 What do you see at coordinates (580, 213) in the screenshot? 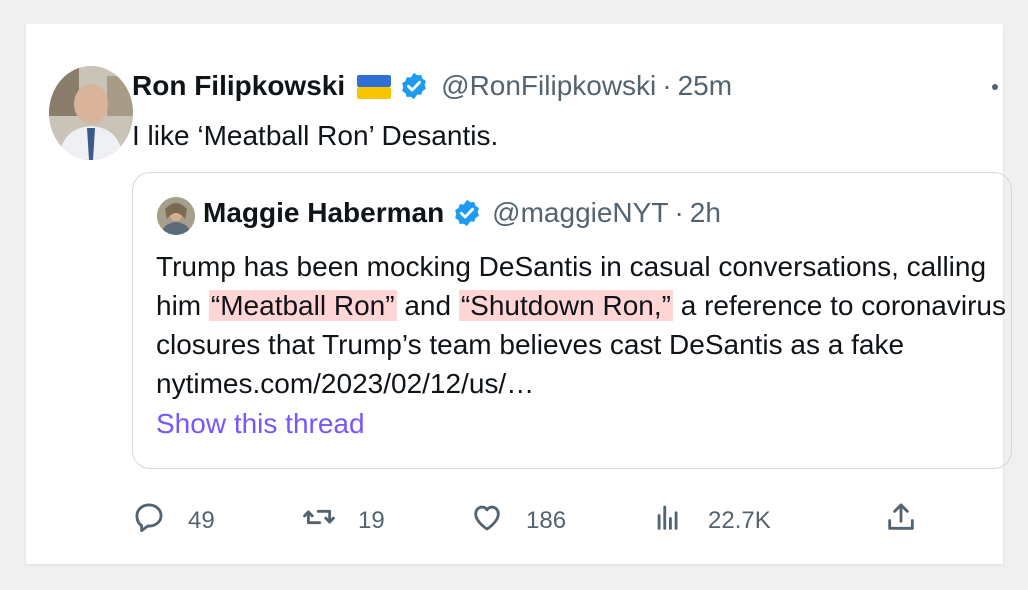
I see `quoted-author-handle: @maggieNYT` at bounding box center [580, 213].